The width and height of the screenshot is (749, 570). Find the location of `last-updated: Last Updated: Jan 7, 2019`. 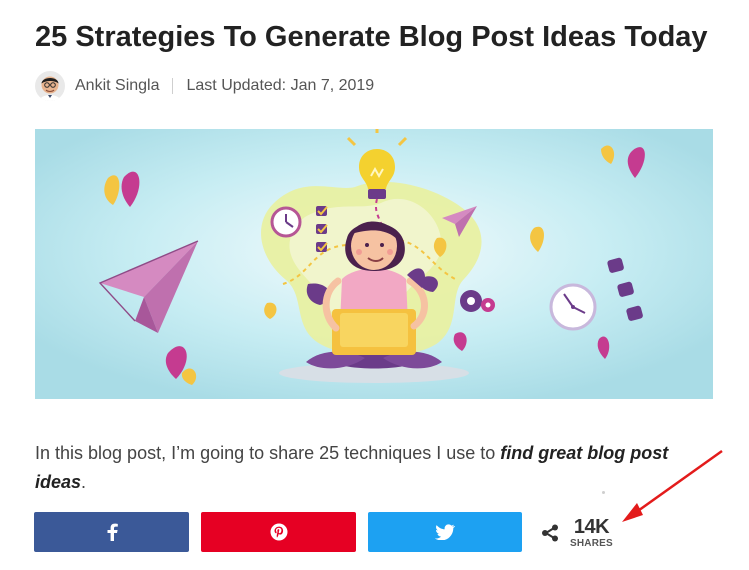

last-updated: Last Updated: Jan 7, 2019 is located at coordinates (281, 86).